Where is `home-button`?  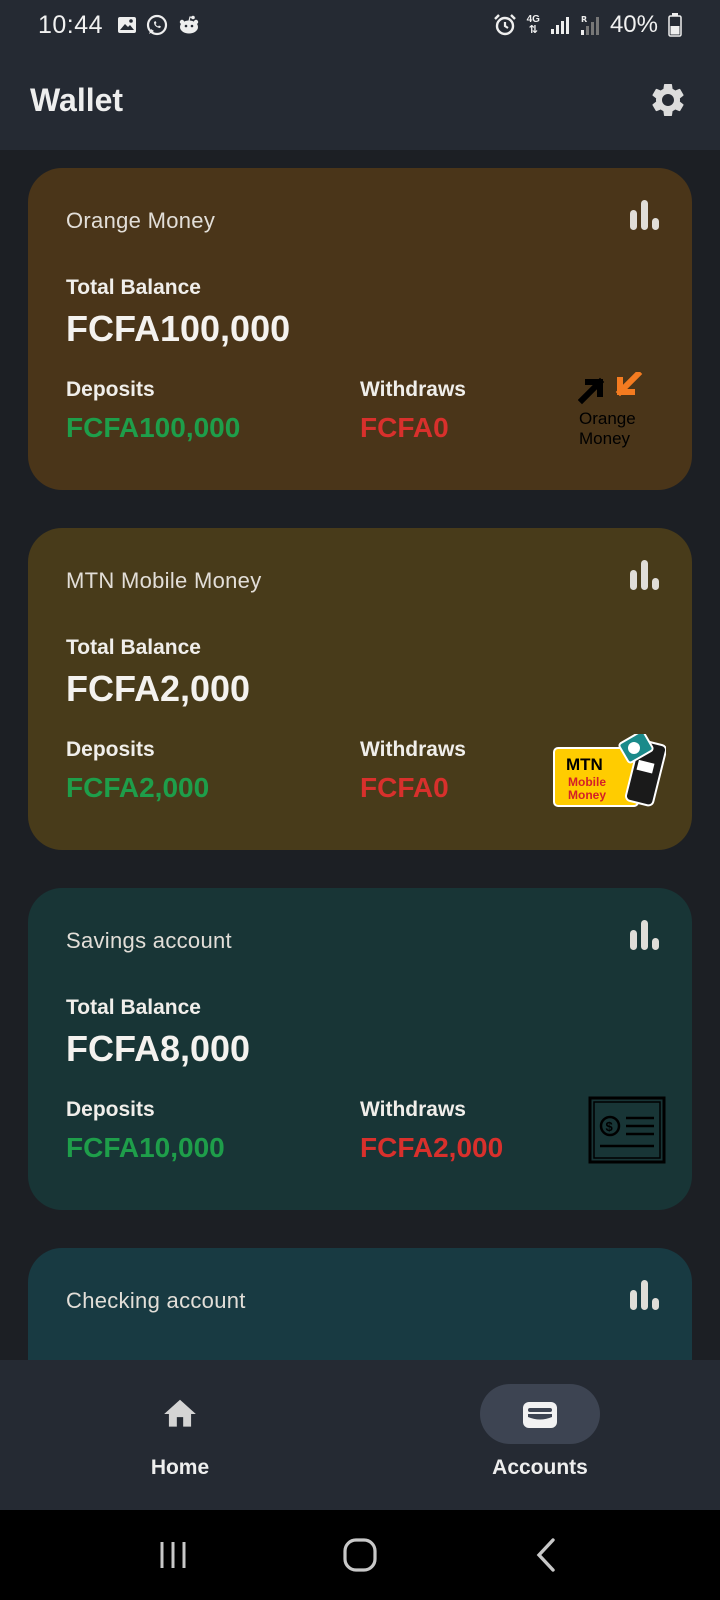
home-button is located at coordinates (360, 1555).